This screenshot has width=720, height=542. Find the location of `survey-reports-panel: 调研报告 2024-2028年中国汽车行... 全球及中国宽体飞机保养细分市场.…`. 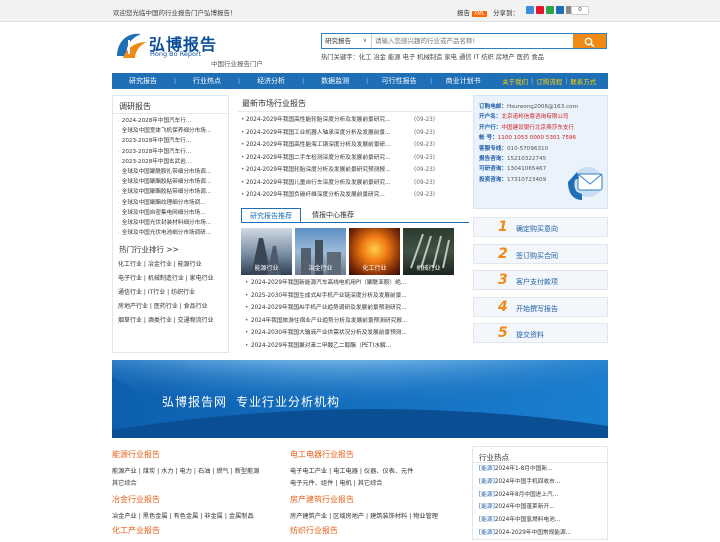

survey-reports-panel: 调研报告 2024-2028年中国汽车行... 全球及中国宽体飞机保养细分市场.… is located at coordinates (170, 224).